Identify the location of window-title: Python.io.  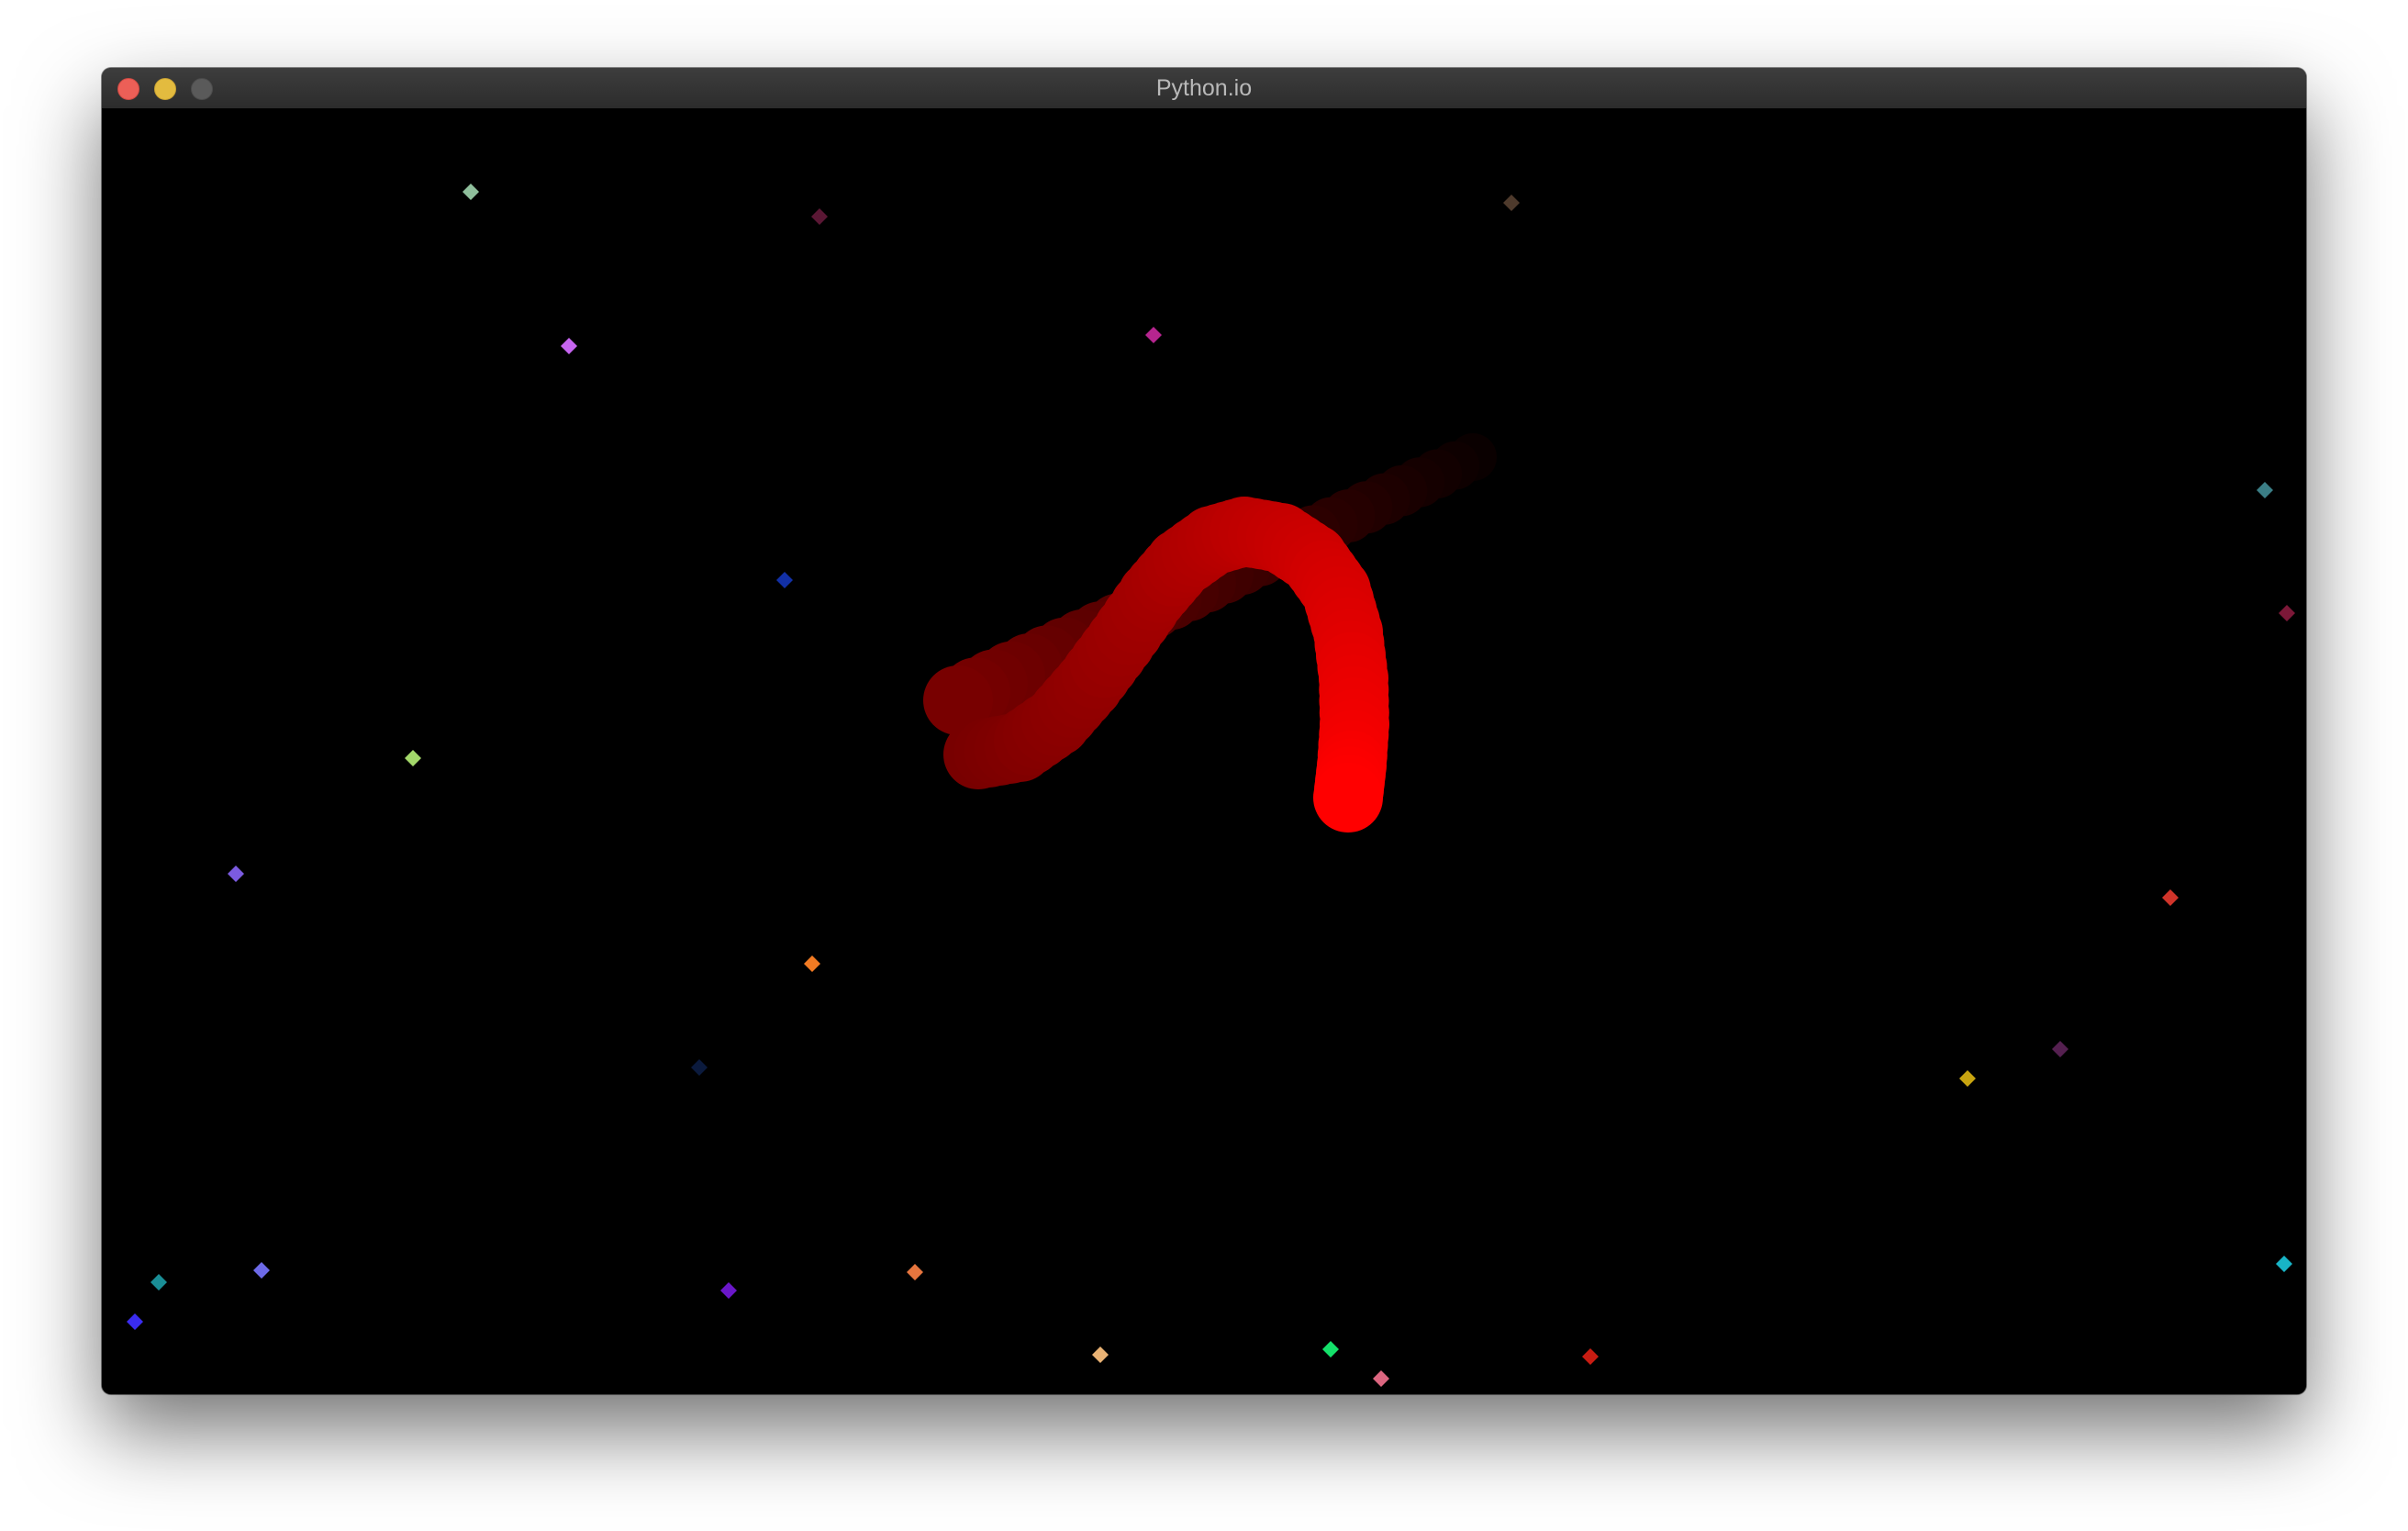
(1204, 88).